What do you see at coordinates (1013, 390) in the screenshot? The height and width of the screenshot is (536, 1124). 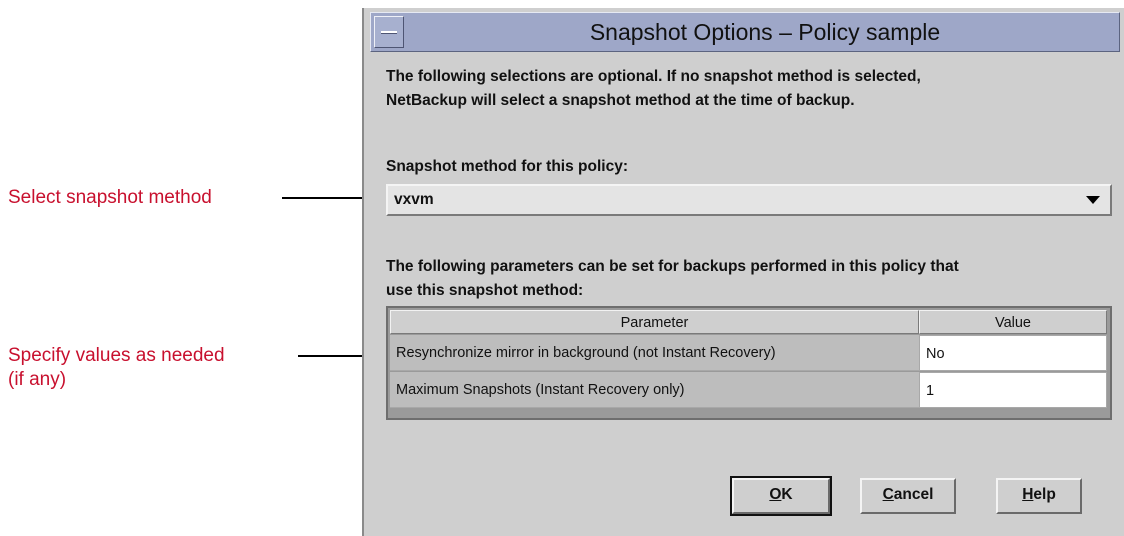 I see `table-row-value-max-snapshots: 1` at bounding box center [1013, 390].